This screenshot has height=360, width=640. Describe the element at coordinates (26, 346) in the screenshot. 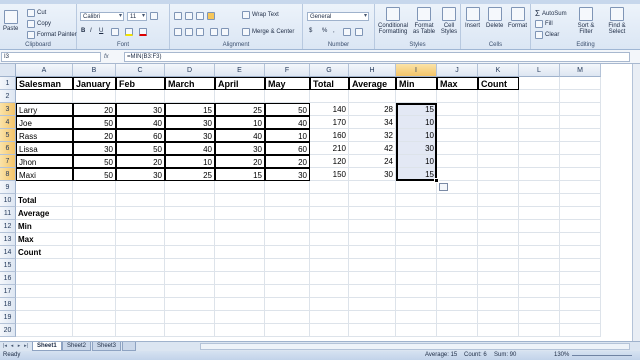

I see `last-sheet-nav-icon: ▸|` at that location.